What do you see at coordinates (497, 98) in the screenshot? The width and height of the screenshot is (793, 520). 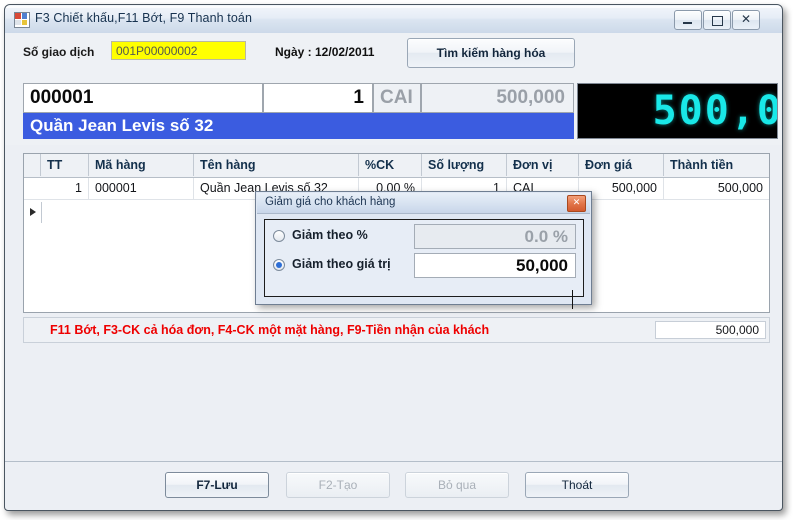 I see `entry-price-field: 500,000` at bounding box center [497, 98].